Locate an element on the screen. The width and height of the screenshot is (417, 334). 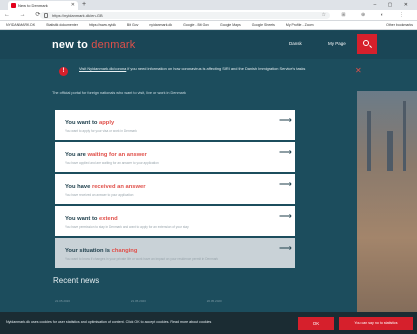
cookie-ok-button: OK is located at coordinates (316, 323).